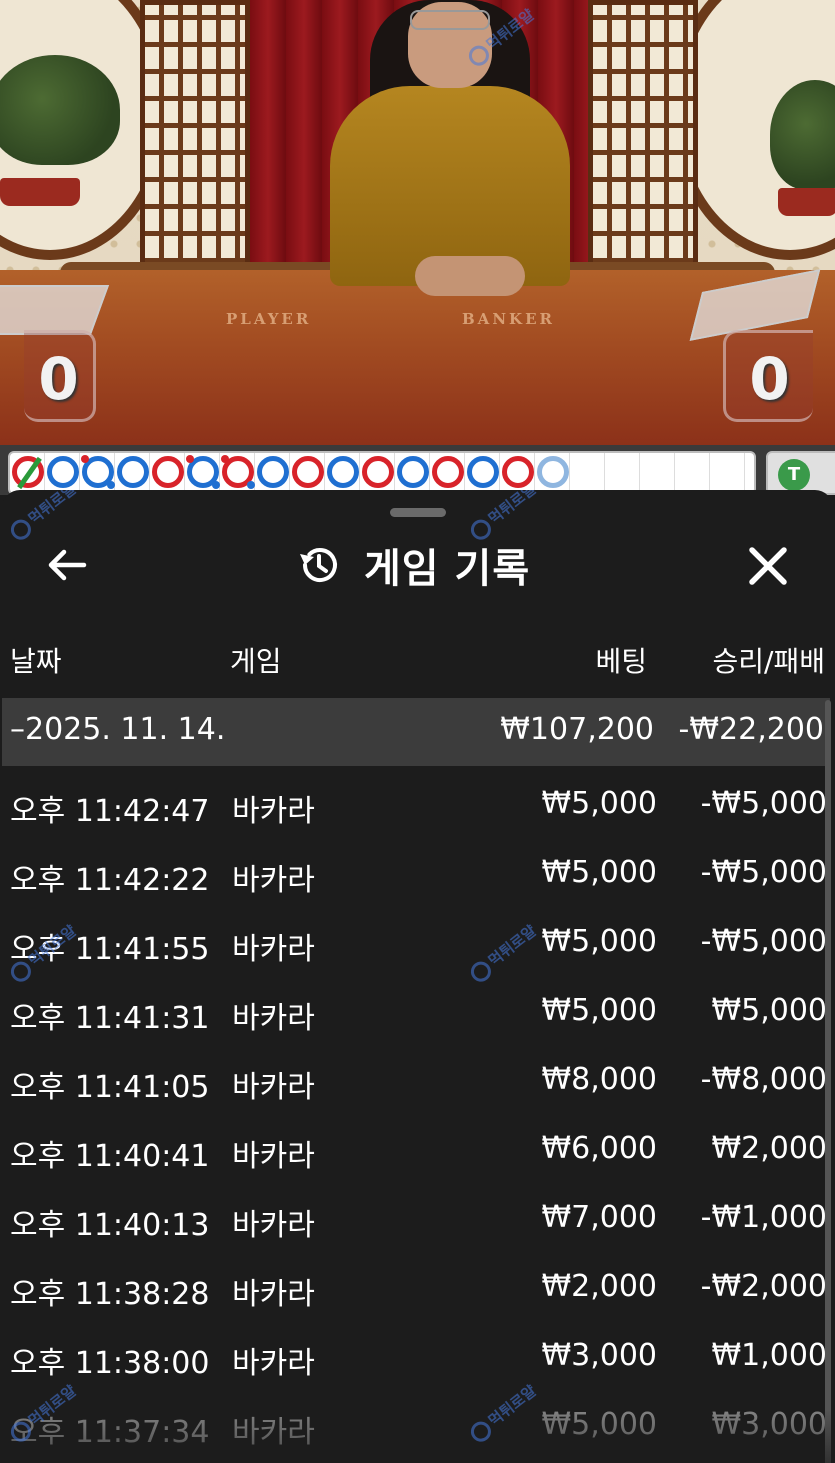 This screenshot has width=835, height=1463. What do you see at coordinates (508, 319) in the screenshot?
I see `banker-felt-label: BANKER` at bounding box center [508, 319].